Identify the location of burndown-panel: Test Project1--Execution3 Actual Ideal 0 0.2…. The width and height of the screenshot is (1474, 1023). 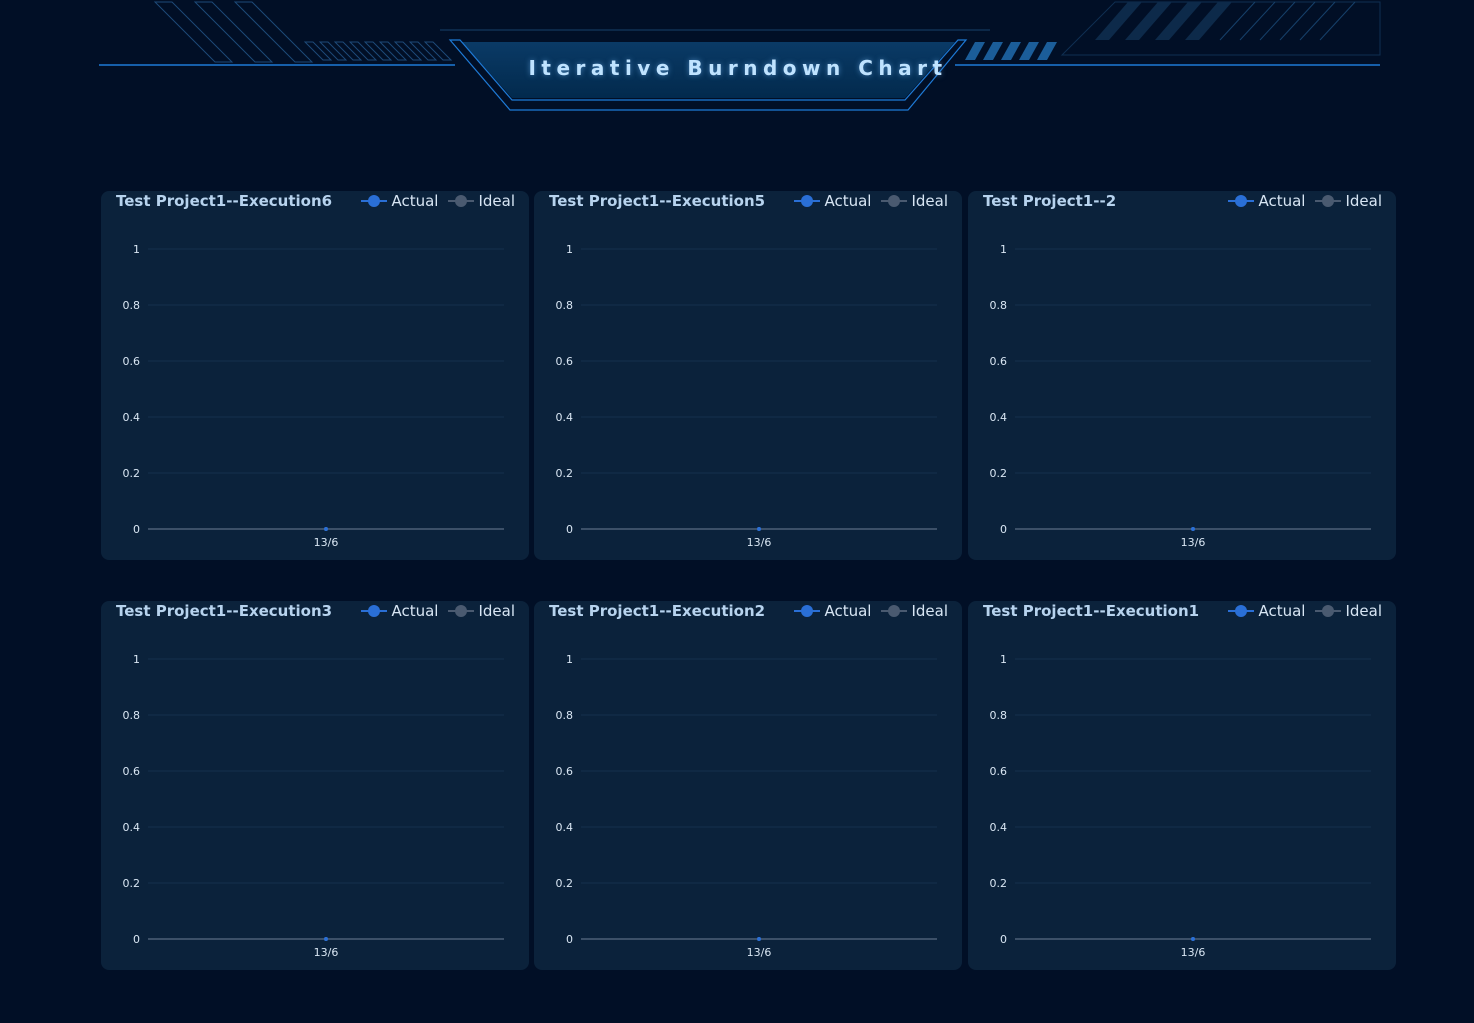
(315, 785).